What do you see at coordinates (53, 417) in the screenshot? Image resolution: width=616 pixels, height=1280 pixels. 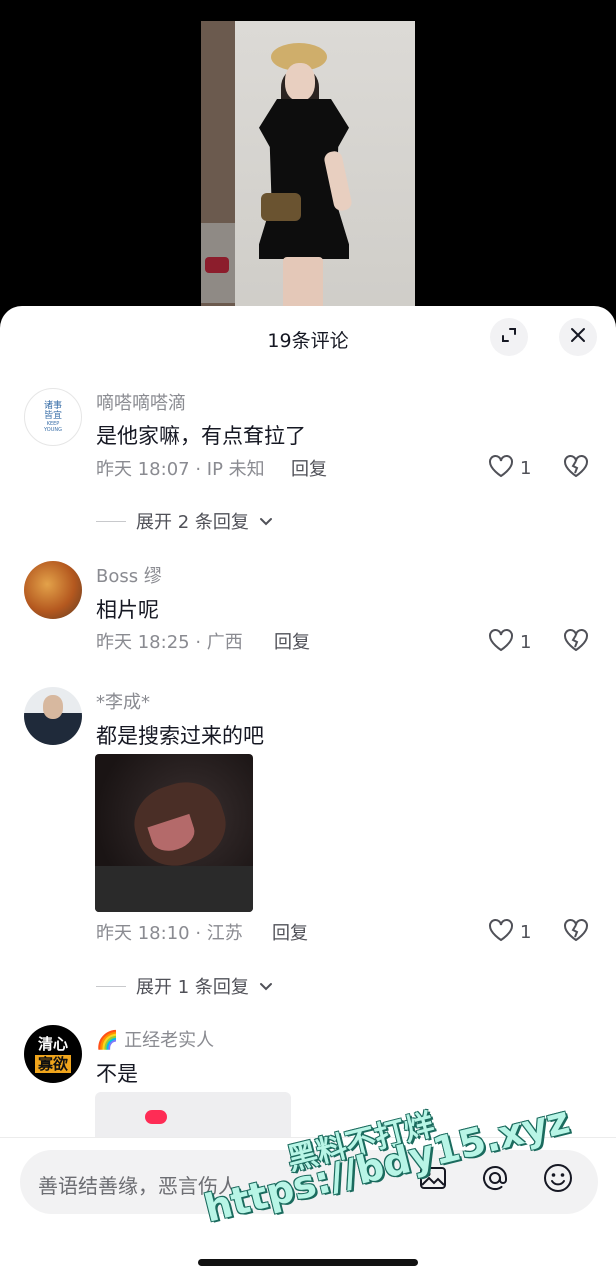 I see `avatar: 诸事 皆宜 KEEP YOUNG` at bounding box center [53, 417].